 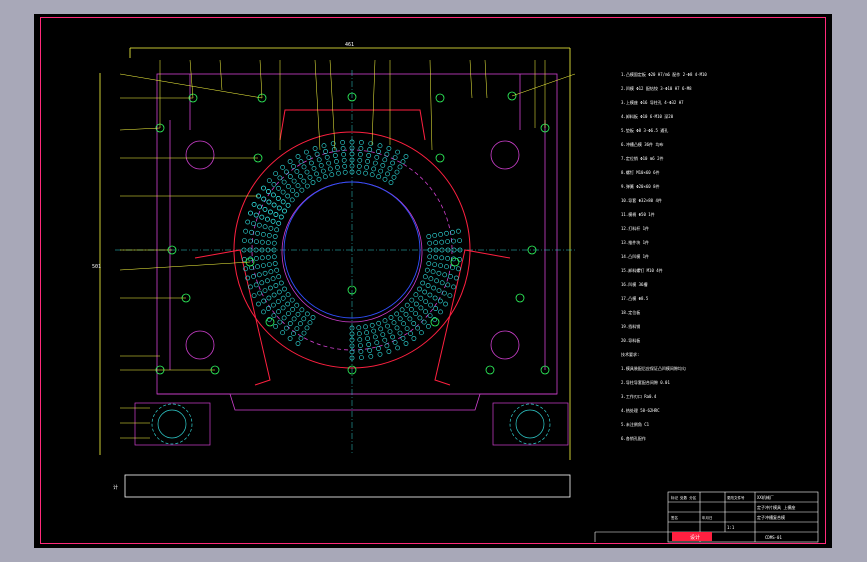 I want to click on spec-line: 17.凸模 Φ8.5, so click(x=635, y=298).